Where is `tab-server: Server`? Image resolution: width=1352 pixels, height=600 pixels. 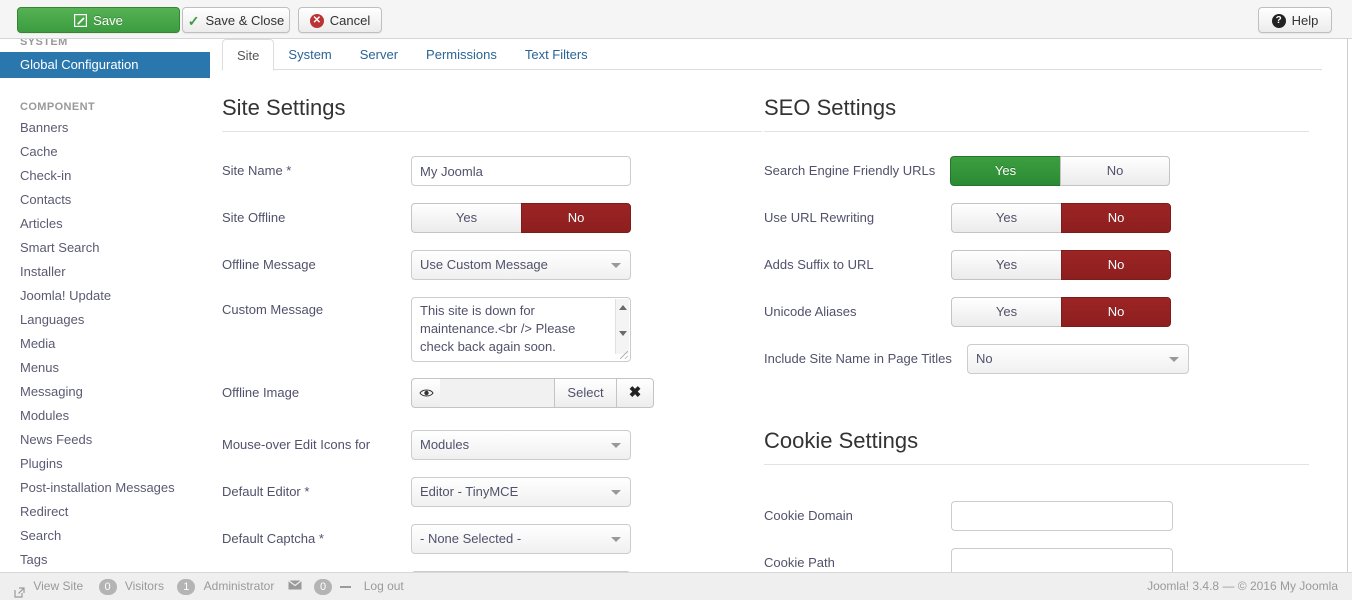
tab-server: Server is located at coordinates (379, 54).